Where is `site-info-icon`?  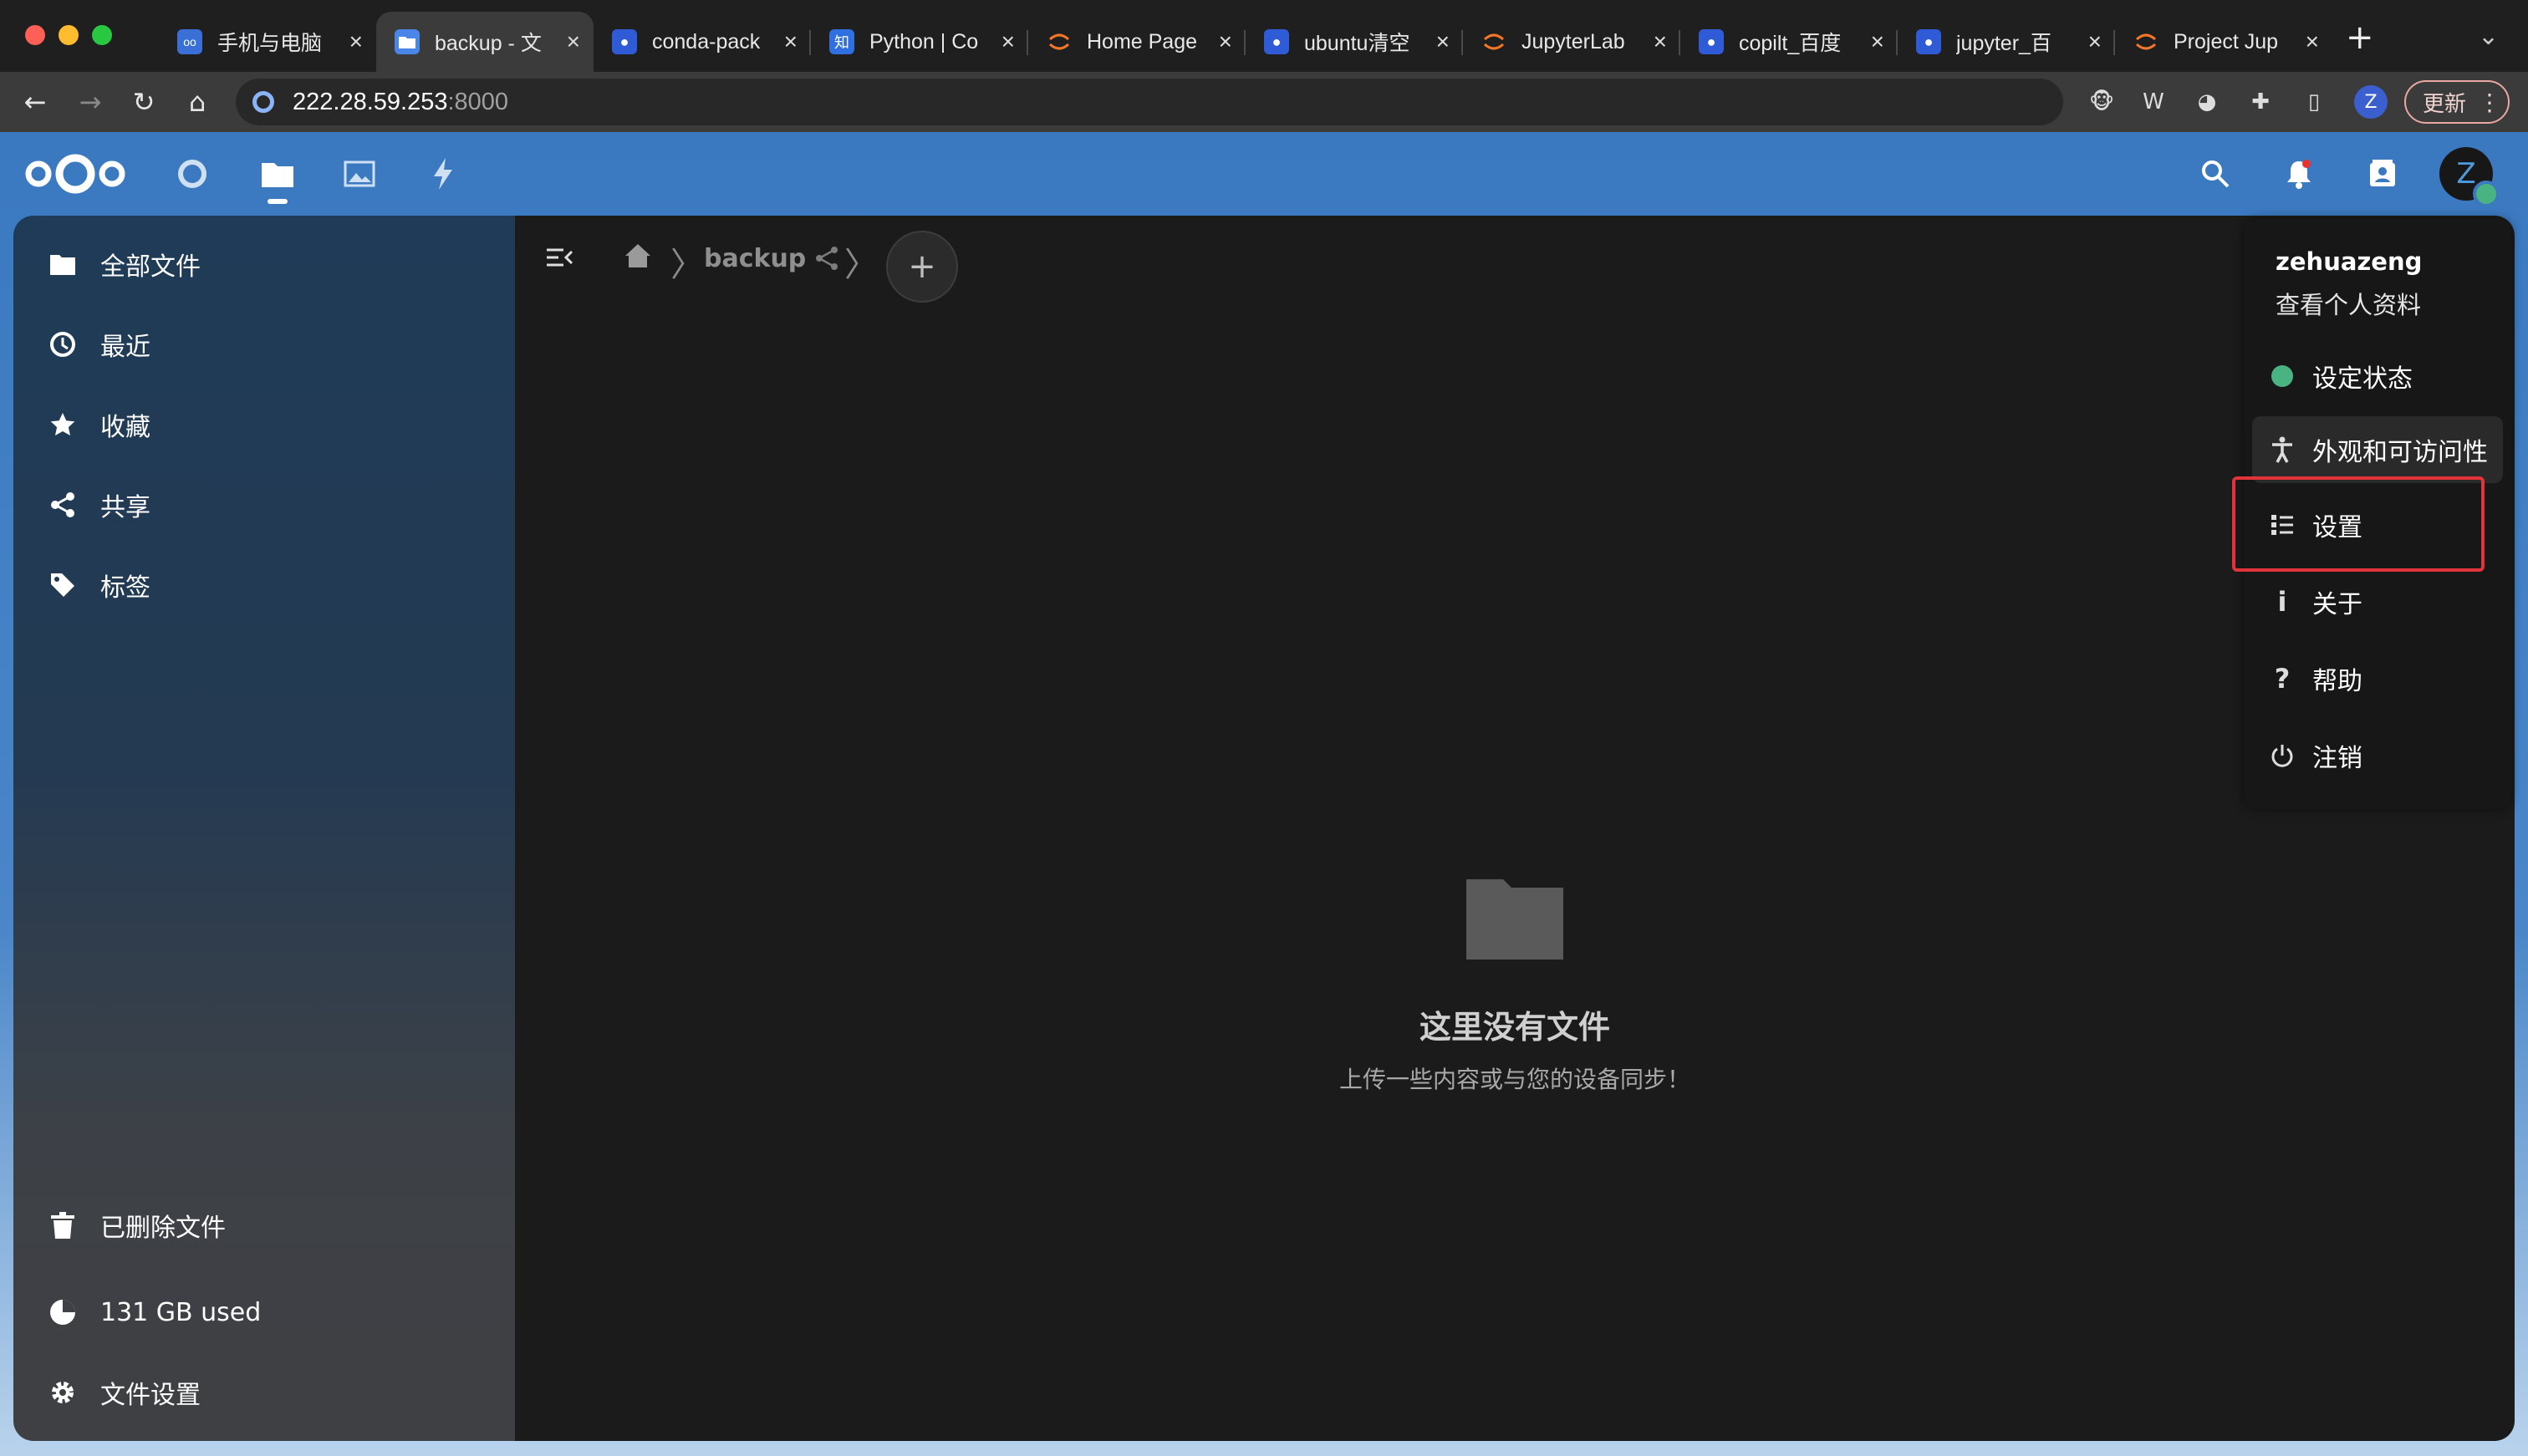
site-info-icon is located at coordinates (263, 102).